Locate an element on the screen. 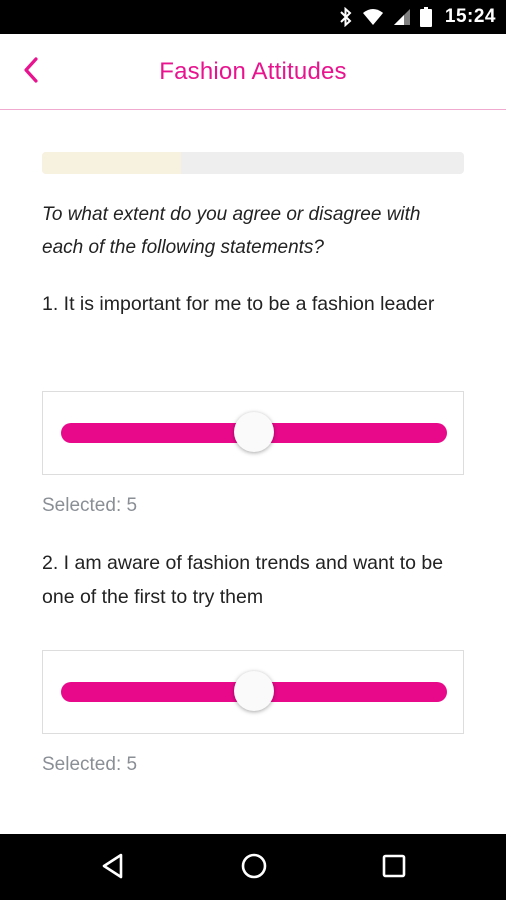 This screenshot has height=900, width=506. question-2-slider-thumb is located at coordinates (254, 691).